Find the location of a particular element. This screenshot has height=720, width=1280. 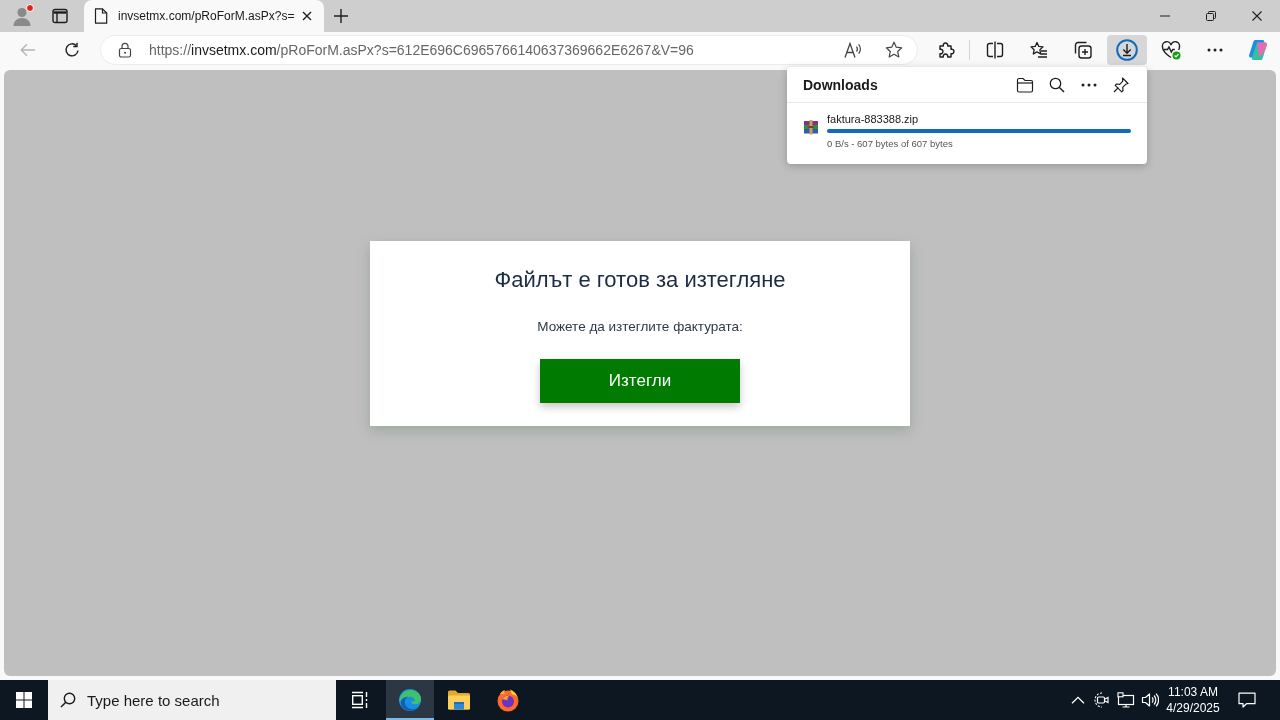

browser-tab: invsetmx.com/pRoForM.asPx?s= is located at coordinates (204, 16).